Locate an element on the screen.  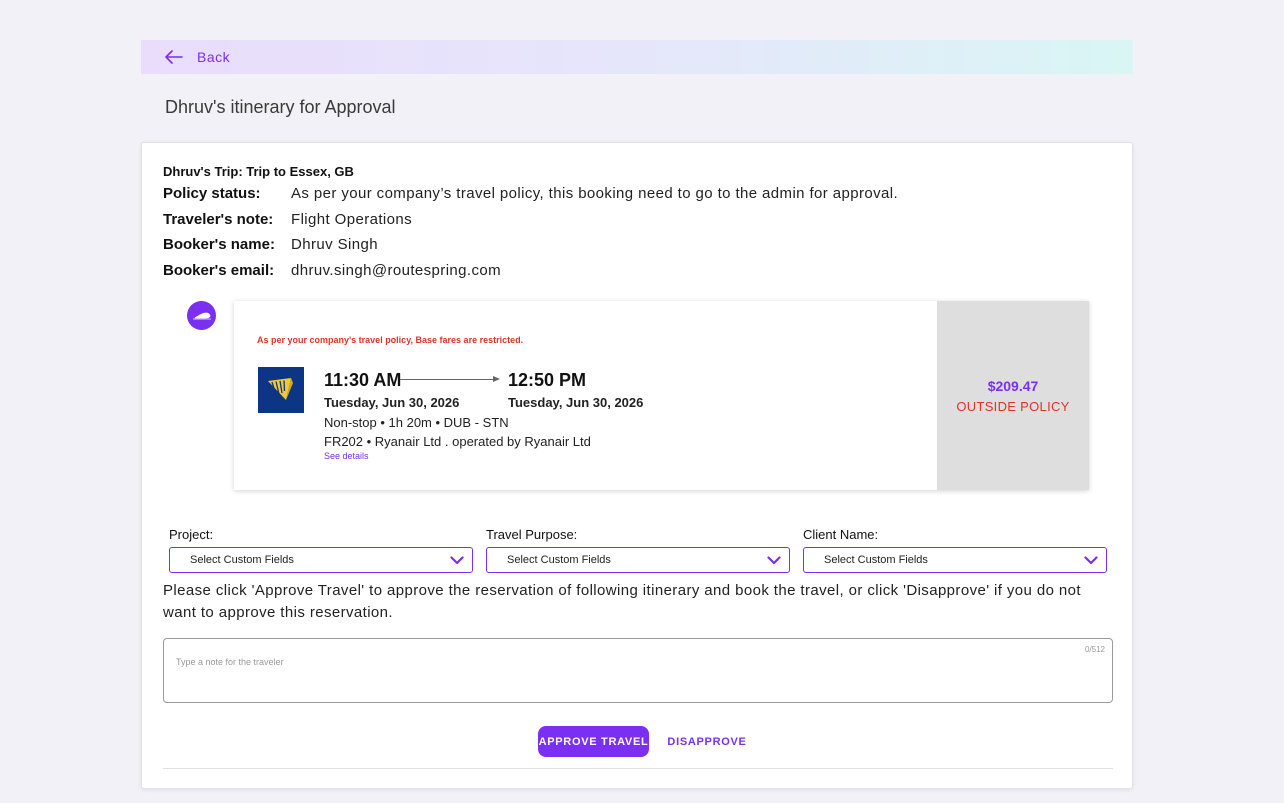
travel-purpose-select-value: Select Custom Fields is located at coordinates (559, 560).